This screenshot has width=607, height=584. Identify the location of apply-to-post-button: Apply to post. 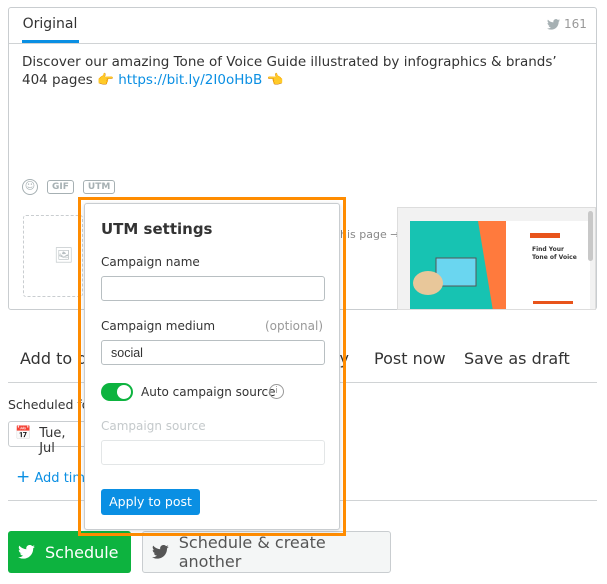
(150, 502).